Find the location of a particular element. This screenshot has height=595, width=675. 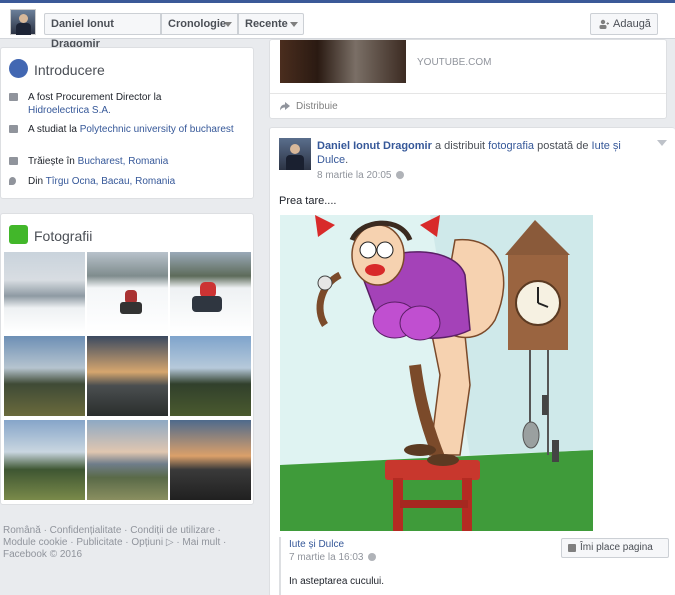

photos-title: Fotografii is located at coordinates (63, 236).